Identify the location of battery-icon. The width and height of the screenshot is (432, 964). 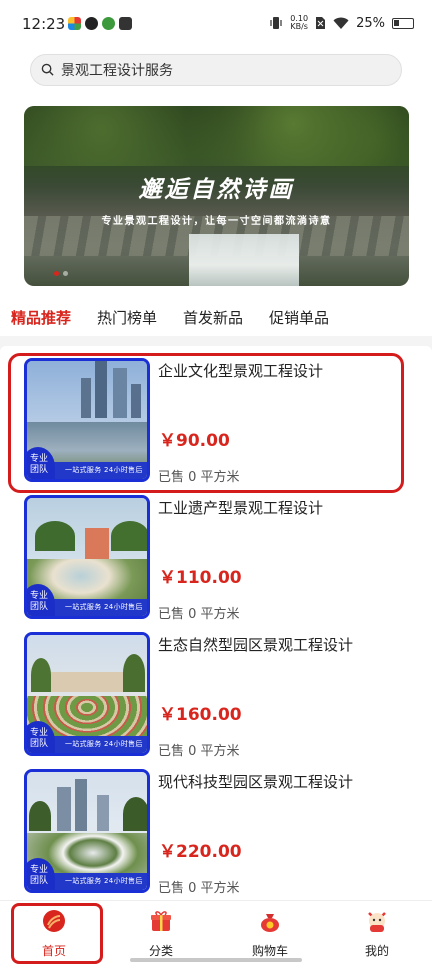
(403, 23).